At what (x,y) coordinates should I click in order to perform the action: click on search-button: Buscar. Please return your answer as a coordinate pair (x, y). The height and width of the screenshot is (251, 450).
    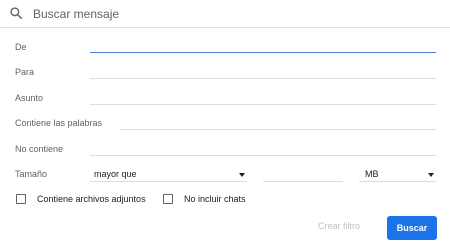
    Looking at the image, I should click on (412, 228).